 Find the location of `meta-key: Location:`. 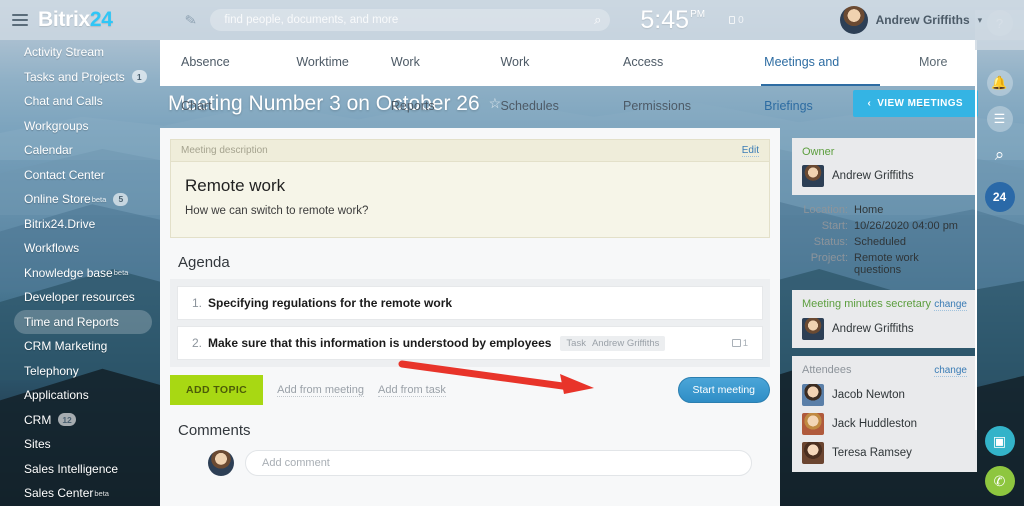

meta-key: Location: is located at coordinates (825, 210).